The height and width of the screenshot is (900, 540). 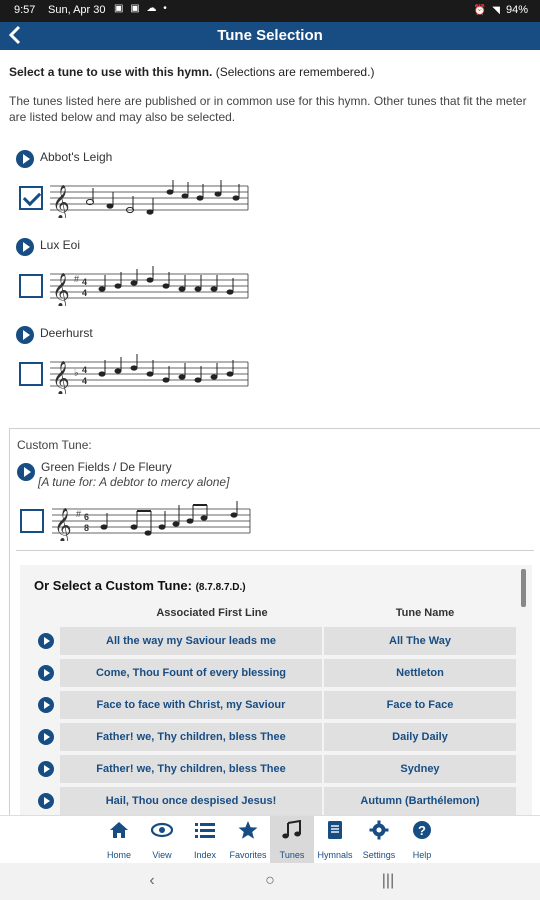 What do you see at coordinates (388, 881) in the screenshot?
I see `system-recents-icon: |||` at bounding box center [388, 881].